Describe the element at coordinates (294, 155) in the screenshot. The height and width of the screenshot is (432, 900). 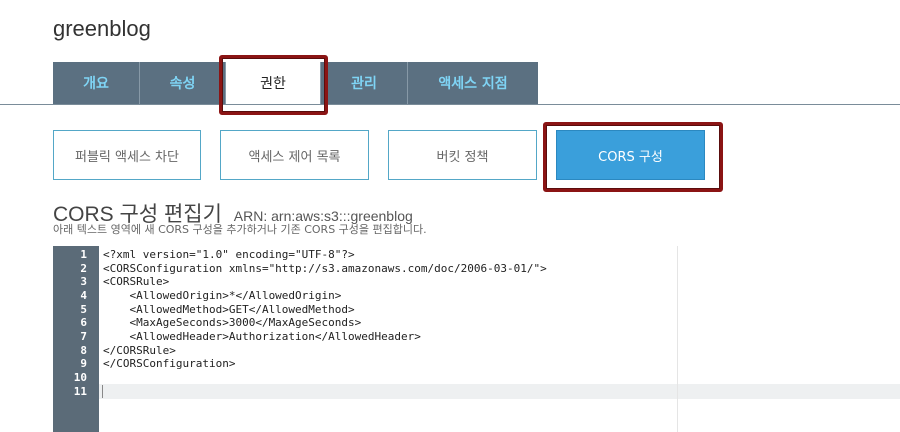
I see `access-control-list-button: 액세스 제어 목록` at that location.